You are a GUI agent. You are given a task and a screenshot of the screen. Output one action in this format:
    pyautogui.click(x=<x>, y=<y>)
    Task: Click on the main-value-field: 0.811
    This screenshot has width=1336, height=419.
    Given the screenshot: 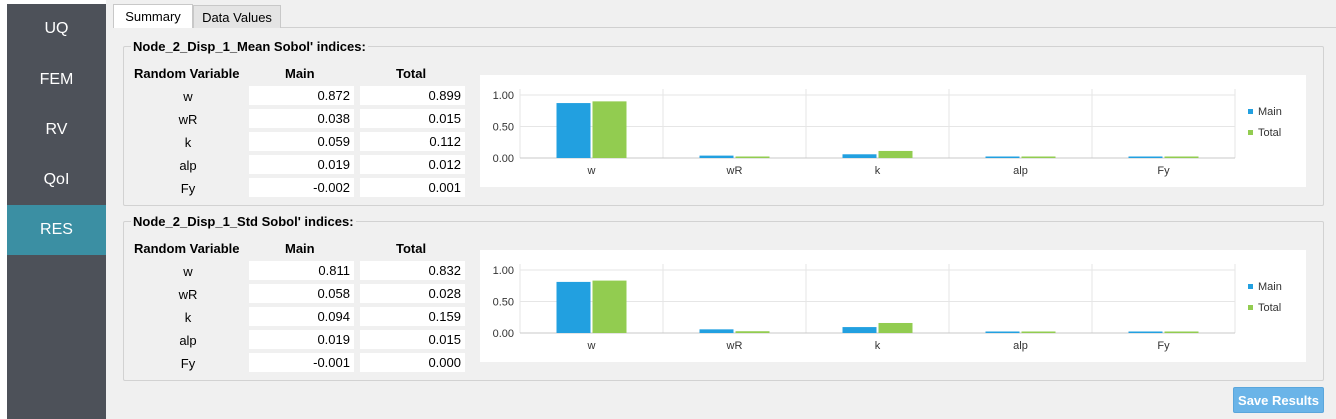 What is the action you would take?
    pyautogui.click(x=301, y=270)
    